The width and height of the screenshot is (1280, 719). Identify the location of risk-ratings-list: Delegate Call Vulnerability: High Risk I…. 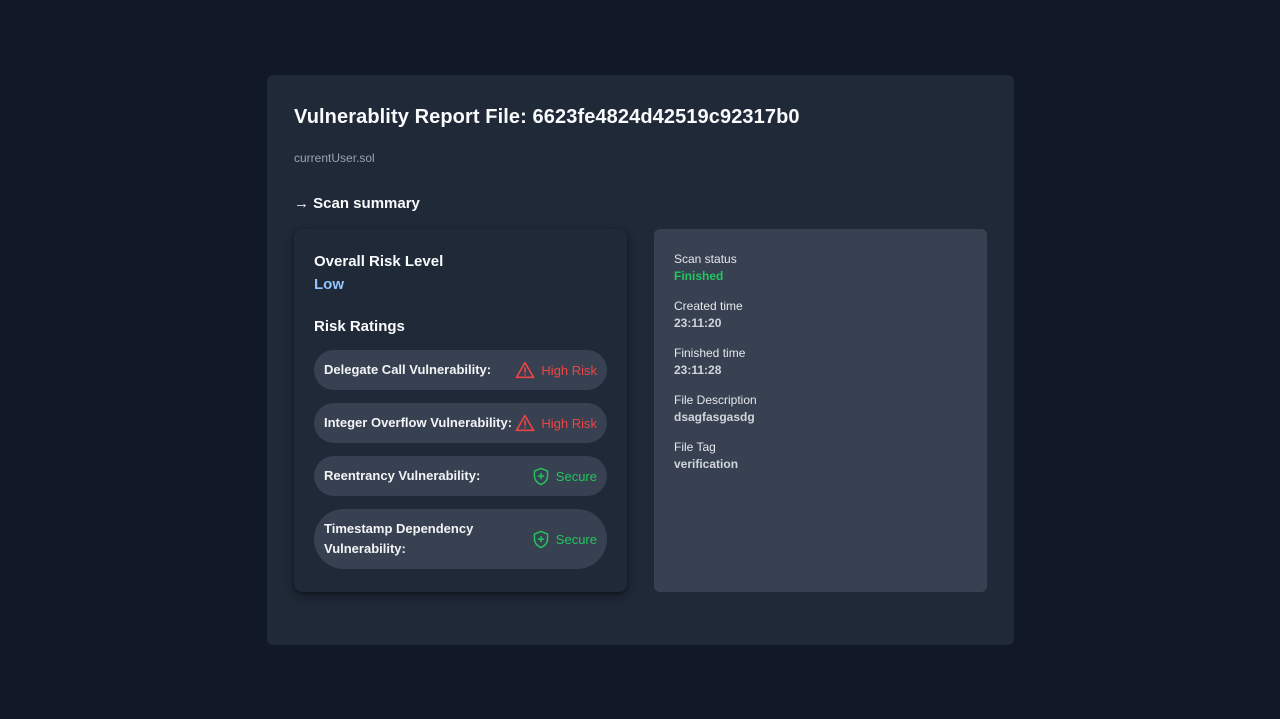
(460, 459).